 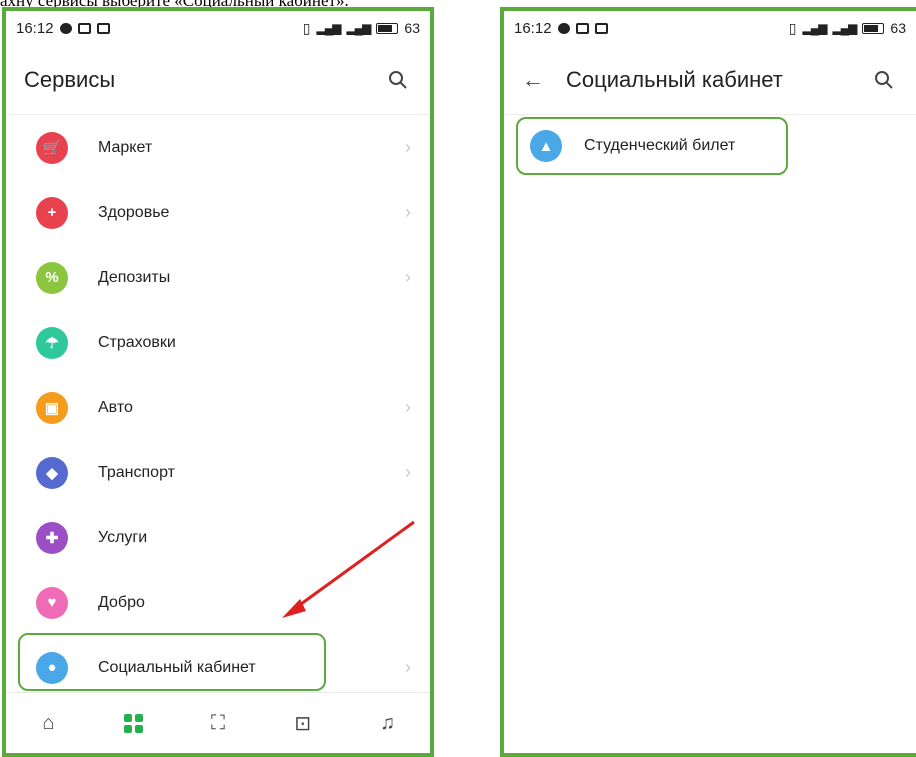 I want to click on nav-services, so click(x=133, y=723).